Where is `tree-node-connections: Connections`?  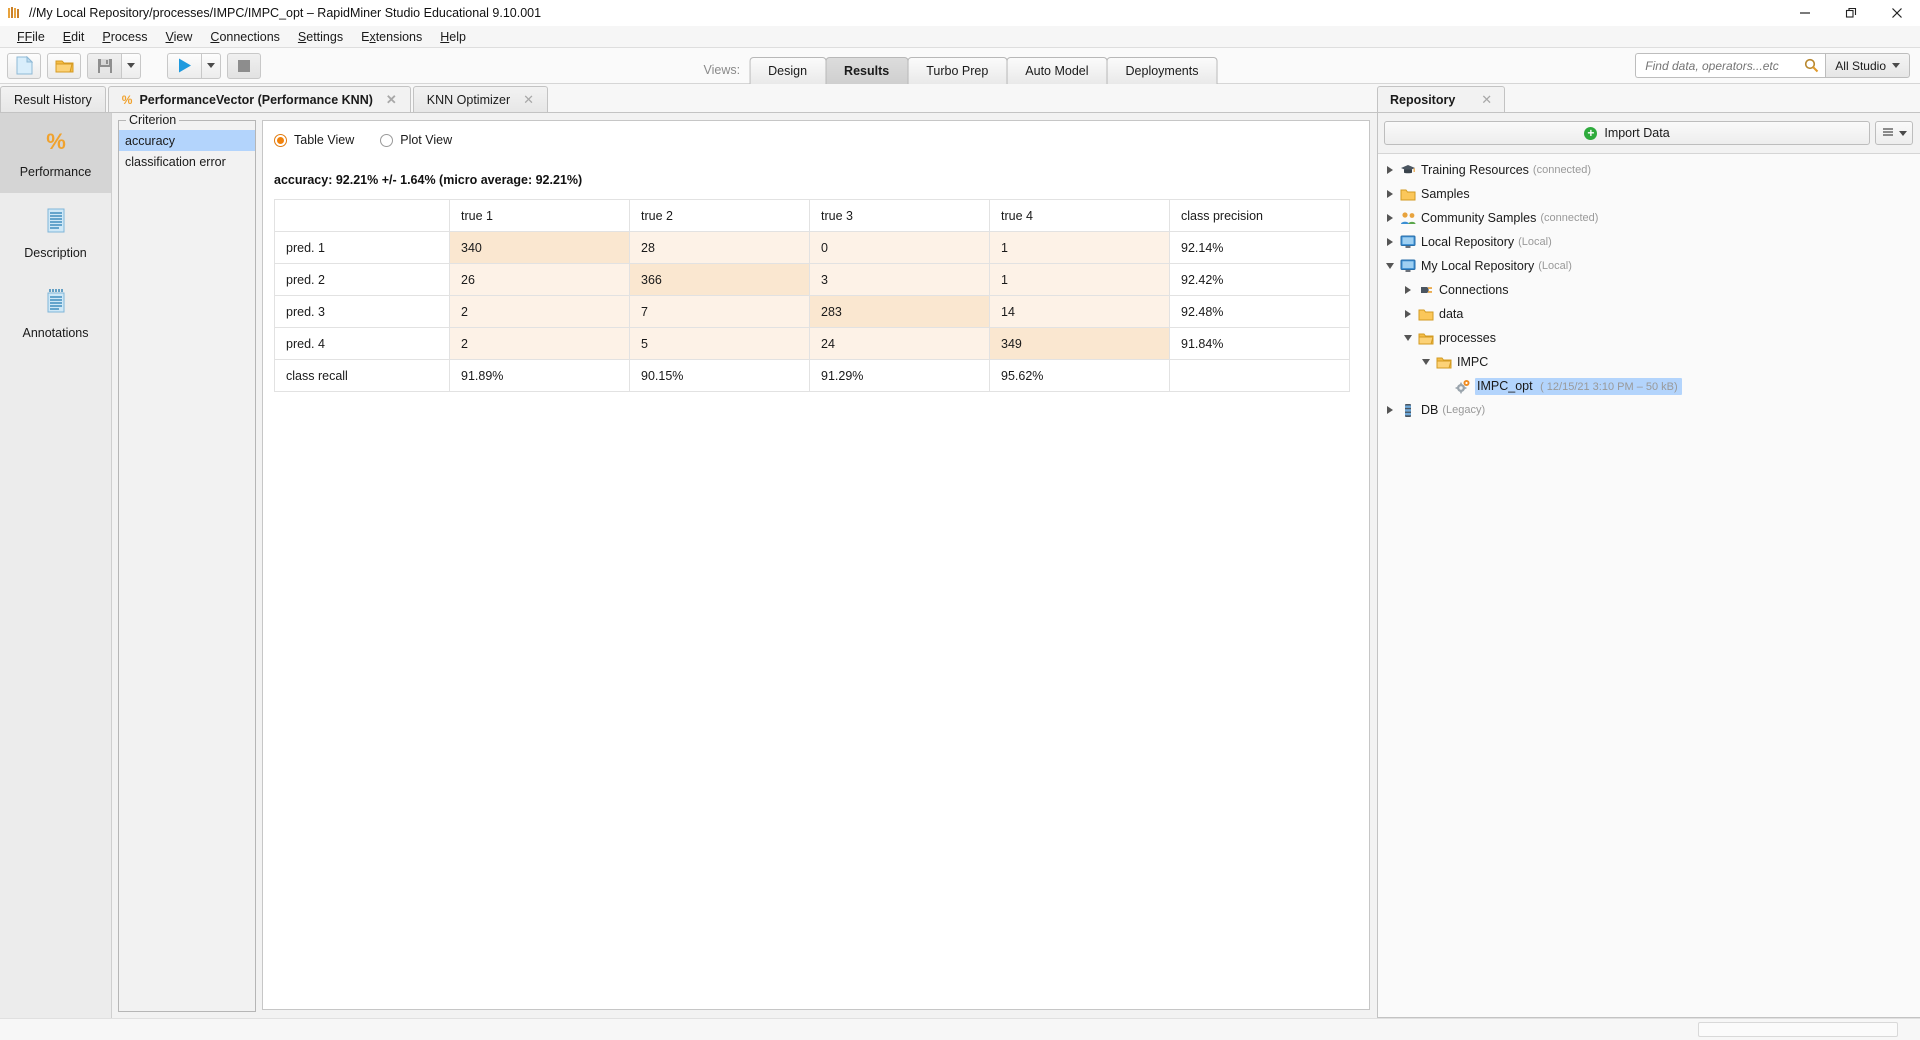
tree-node-connections: Connections is located at coordinates (1649, 290).